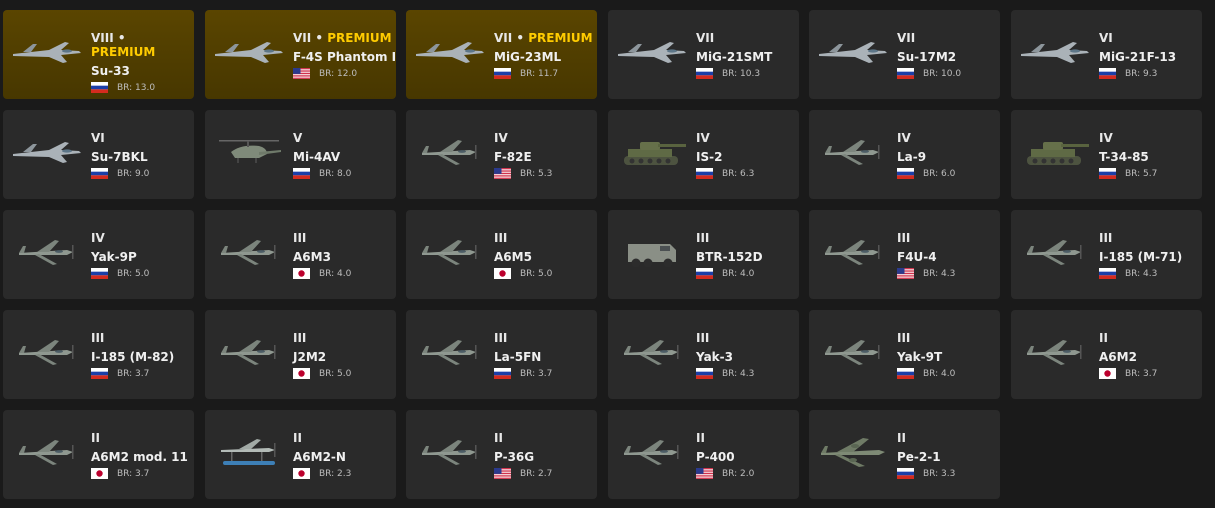 Image resolution: width=1215 pixels, height=508 pixels. I want to click on vehicle-info: VI MiG-21F-13 BR: 9.3, so click(1148, 55).